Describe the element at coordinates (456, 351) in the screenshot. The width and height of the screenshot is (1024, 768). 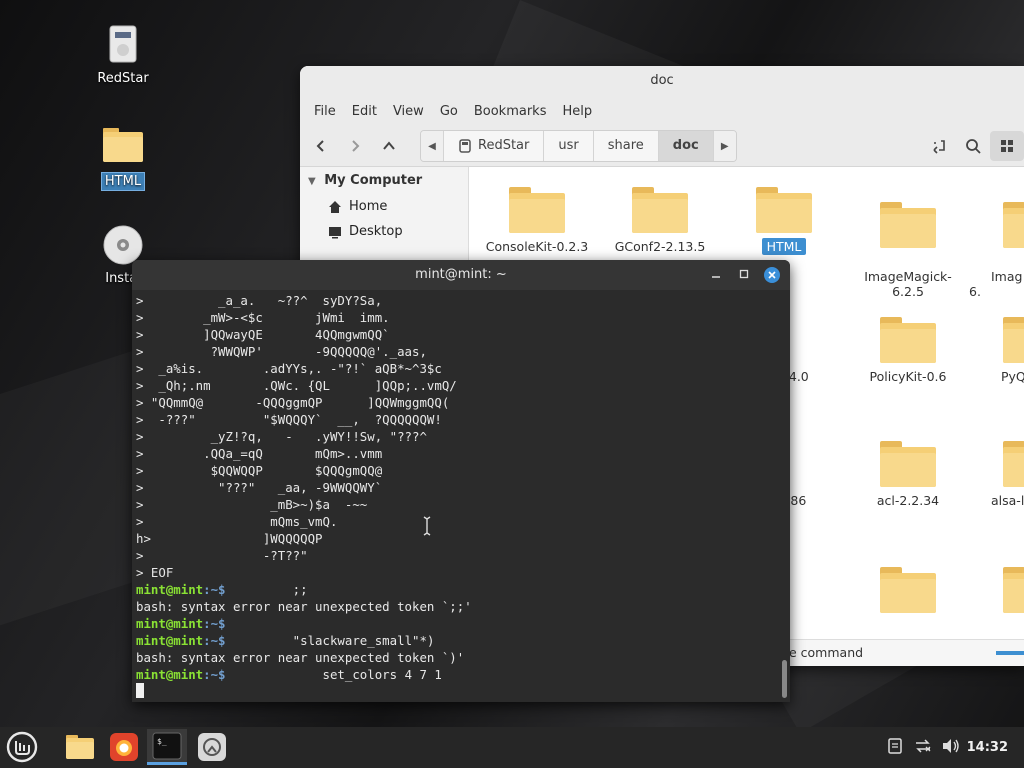
I see `terminal-line: > ?WWQWP' -9QQQQQ@'._aas,` at that location.